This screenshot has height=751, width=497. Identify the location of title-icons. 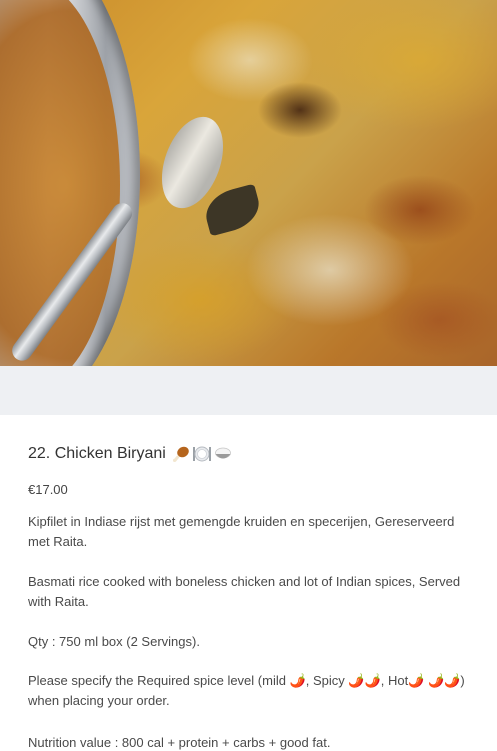
(202, 454).